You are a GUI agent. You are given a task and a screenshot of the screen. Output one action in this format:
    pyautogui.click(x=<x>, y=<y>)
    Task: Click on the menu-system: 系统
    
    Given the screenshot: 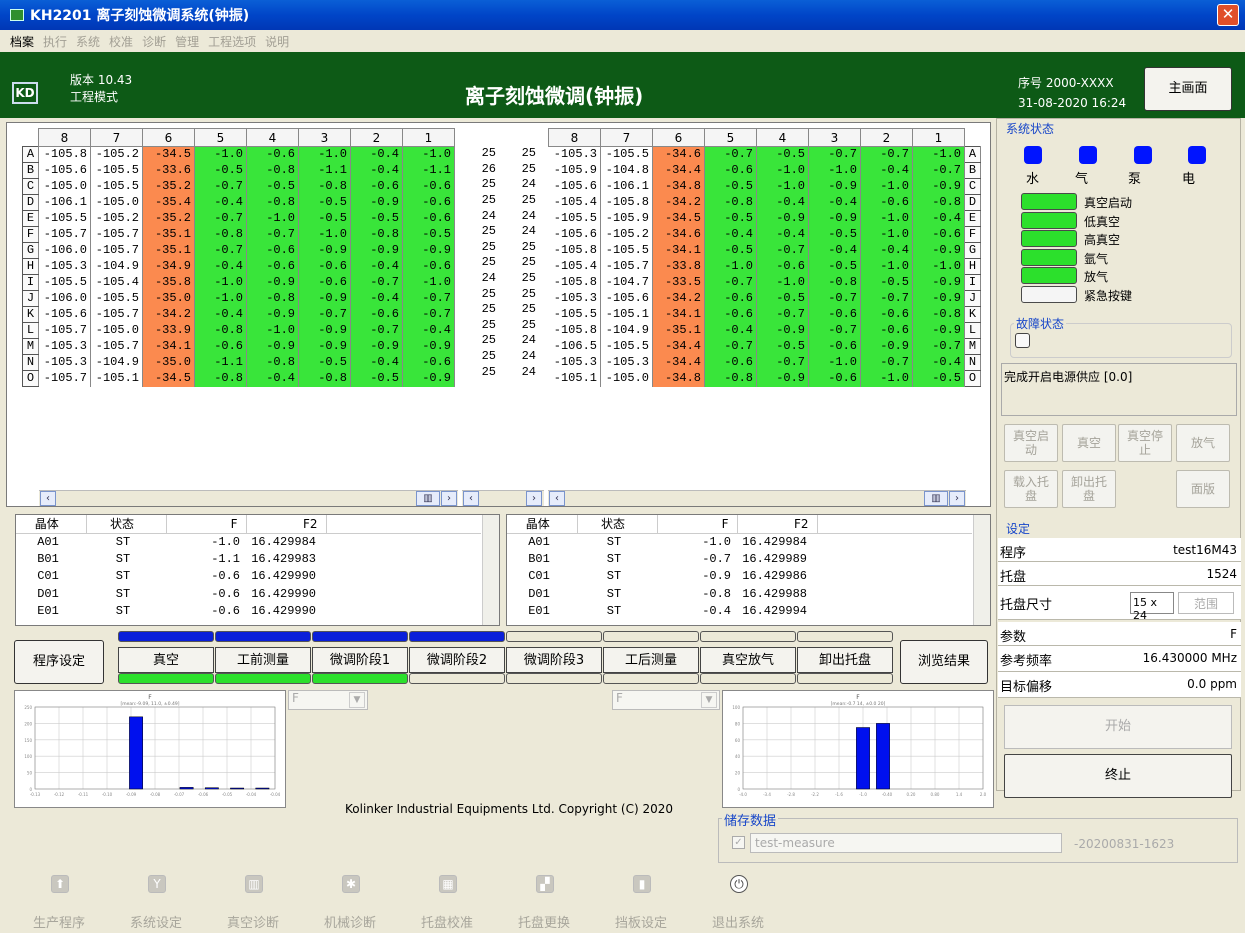 What is the action you would take?
    pyautogui.click(x=88, y=41)
    